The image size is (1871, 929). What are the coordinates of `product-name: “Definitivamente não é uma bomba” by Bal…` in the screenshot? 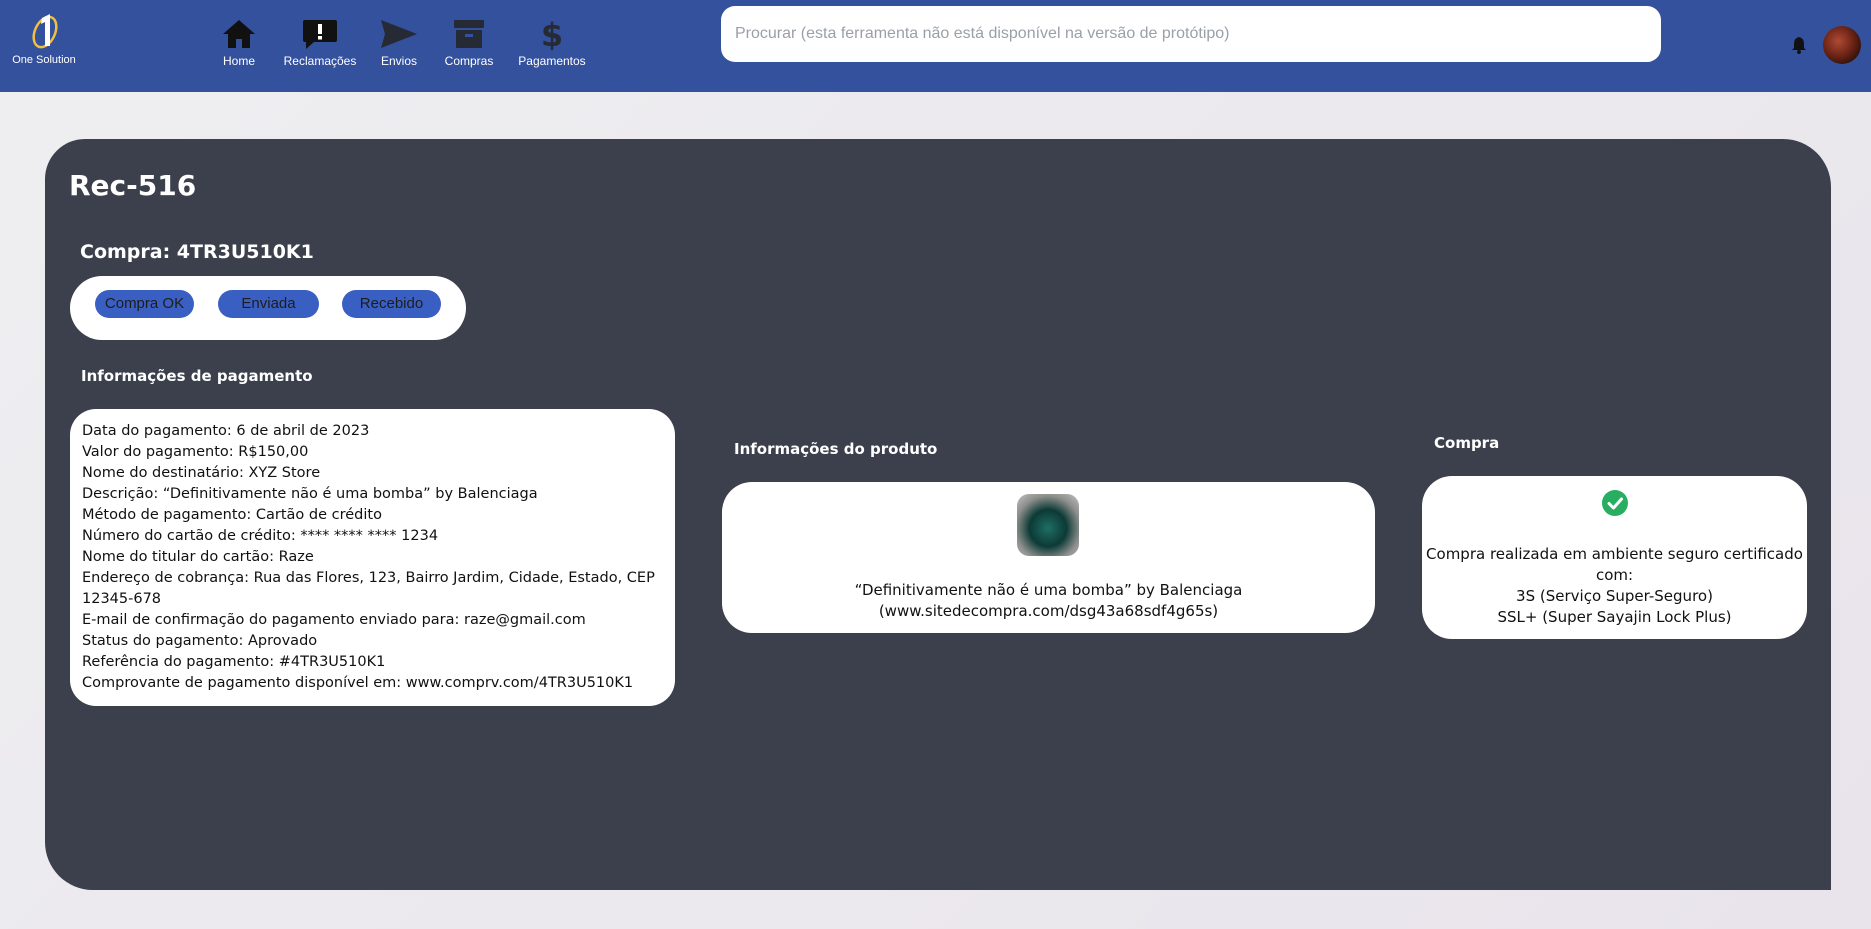 It's located at (1048, 590).